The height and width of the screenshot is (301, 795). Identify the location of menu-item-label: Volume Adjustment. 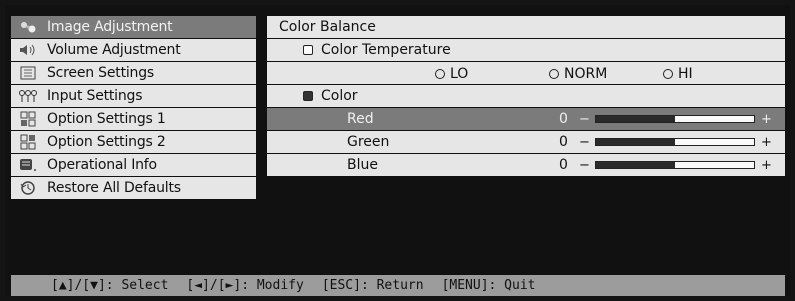
(114, 50).